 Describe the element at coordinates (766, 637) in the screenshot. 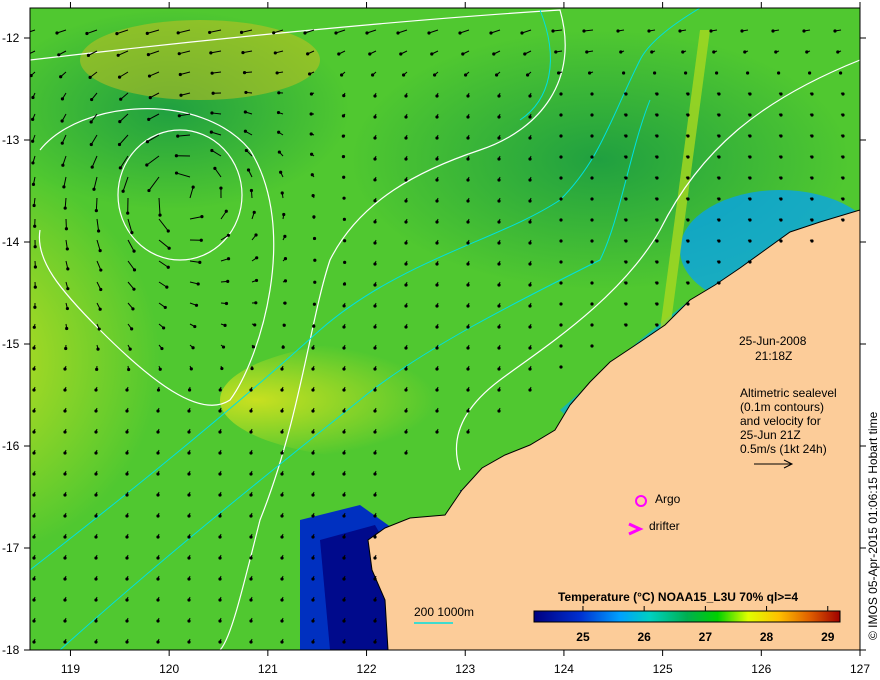

I see `colorbar-tick-label: 28` at that location.